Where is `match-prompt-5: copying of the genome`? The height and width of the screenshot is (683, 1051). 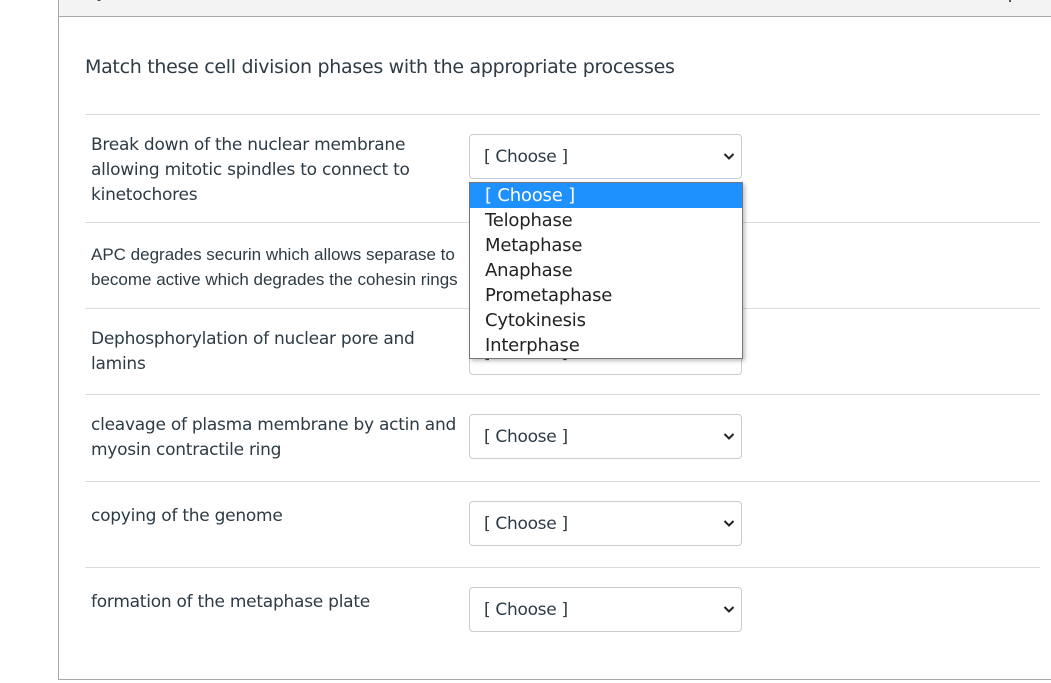
match-prompt-5: copying of the genome is located at coordinates (187, 516).